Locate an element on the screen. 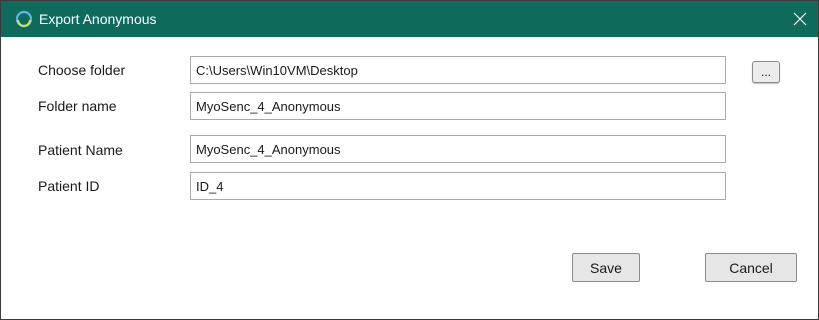 The width and height of the screenshot is (819, 320). close-button is located at coordinates (800, 19).